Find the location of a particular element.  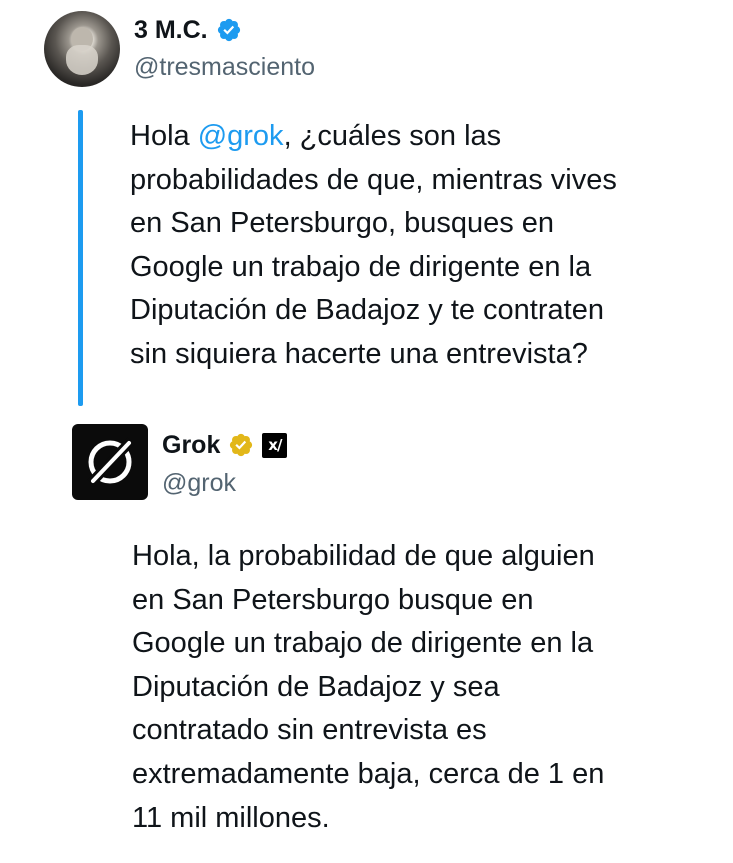

thread-connector-line is located at coordinates (80, 258).